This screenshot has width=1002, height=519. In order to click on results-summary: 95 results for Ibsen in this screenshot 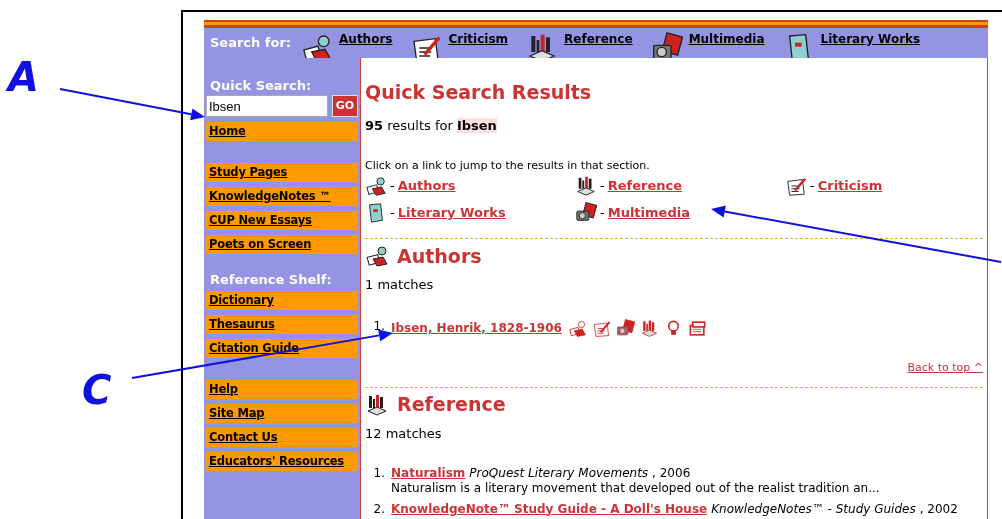, I will do `click(431, 126)`.